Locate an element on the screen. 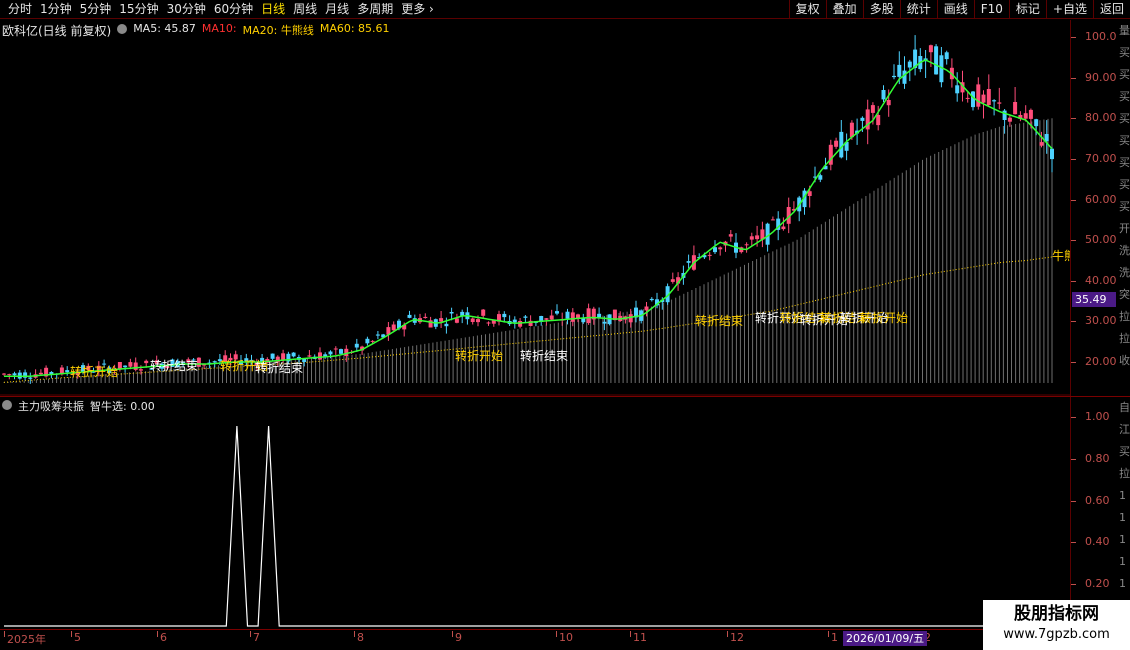  ma5-label: MA5: 45.87 is located at coordinates (164, 28).